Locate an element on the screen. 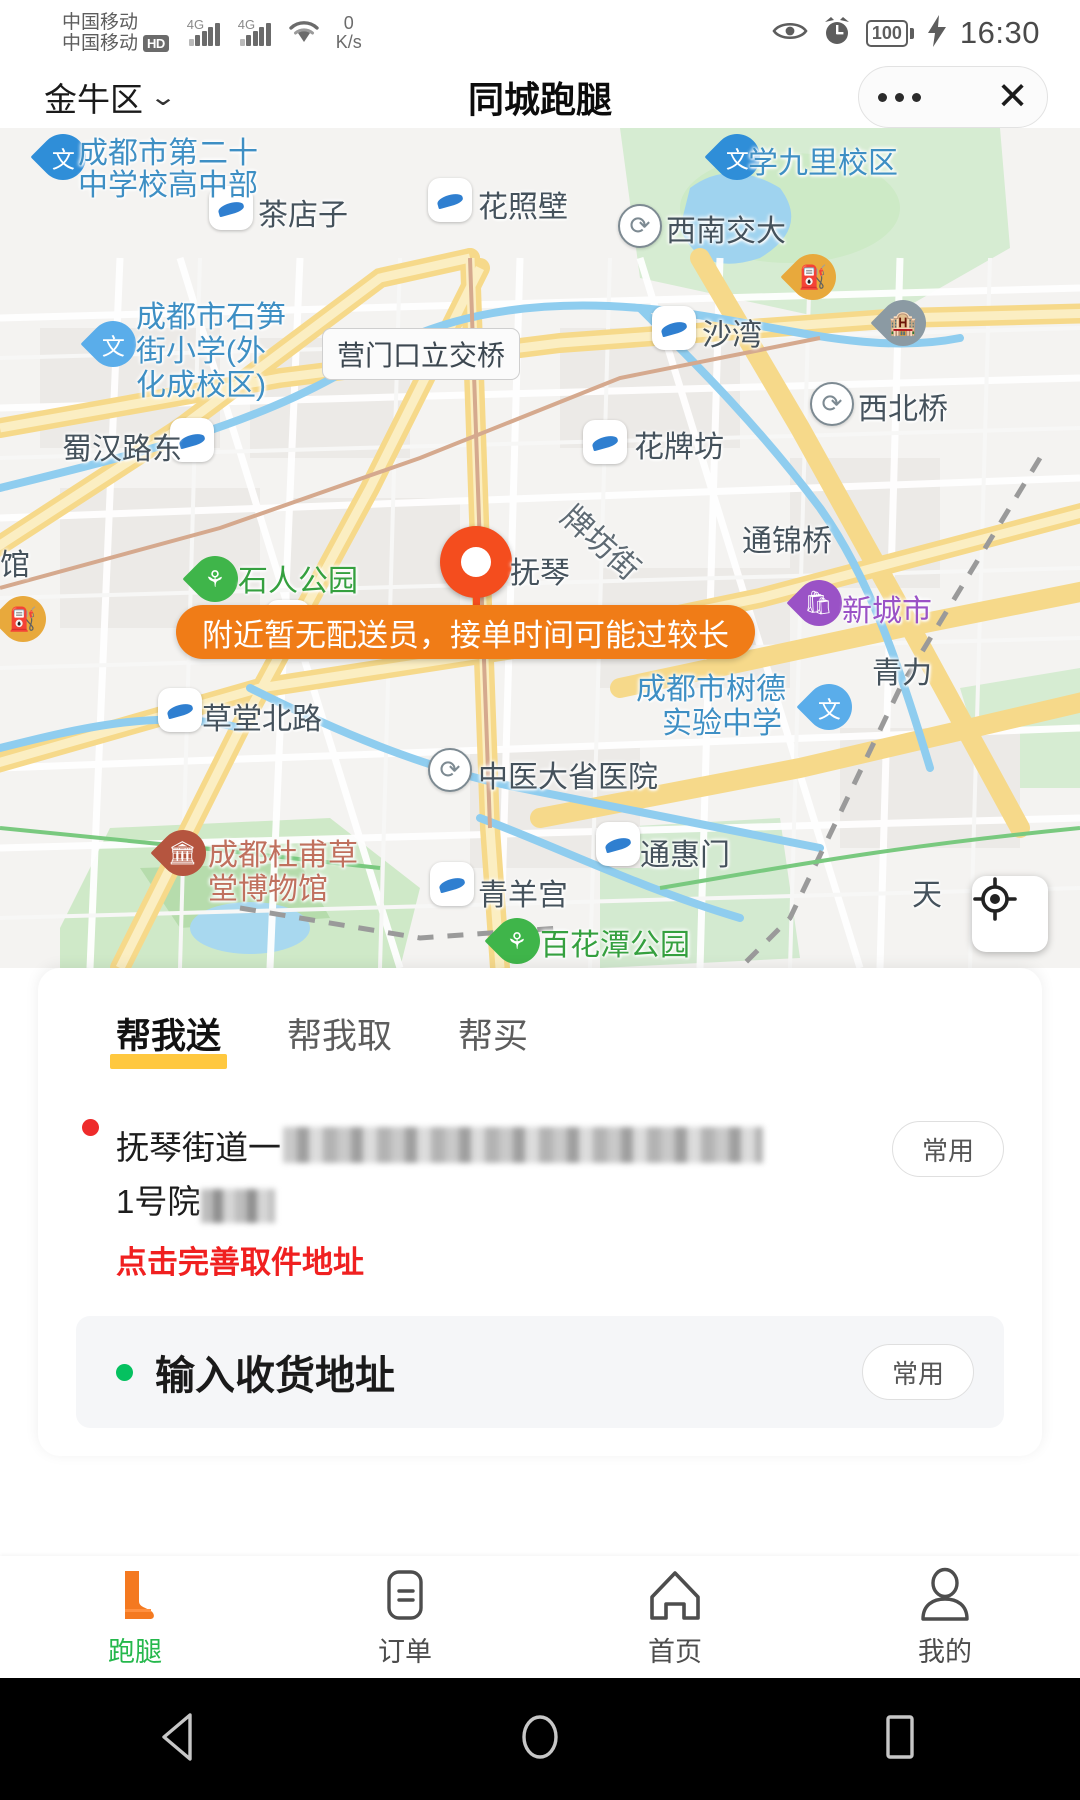 The height and width of the screenshot is (1800, 1080). map-label: 草堂北路 is located at coordinates (262, 719).